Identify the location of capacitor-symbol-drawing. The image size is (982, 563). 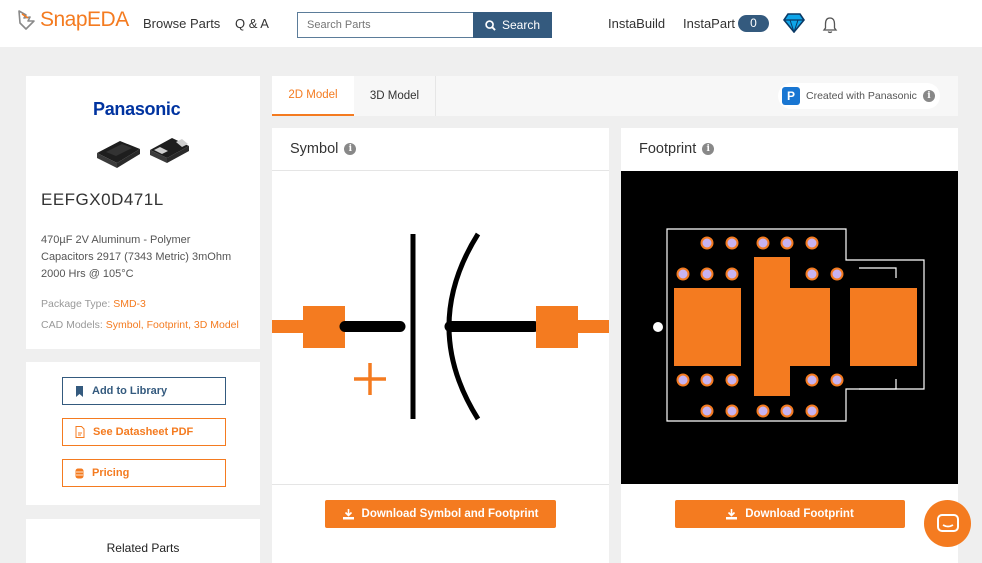
(440, 326).